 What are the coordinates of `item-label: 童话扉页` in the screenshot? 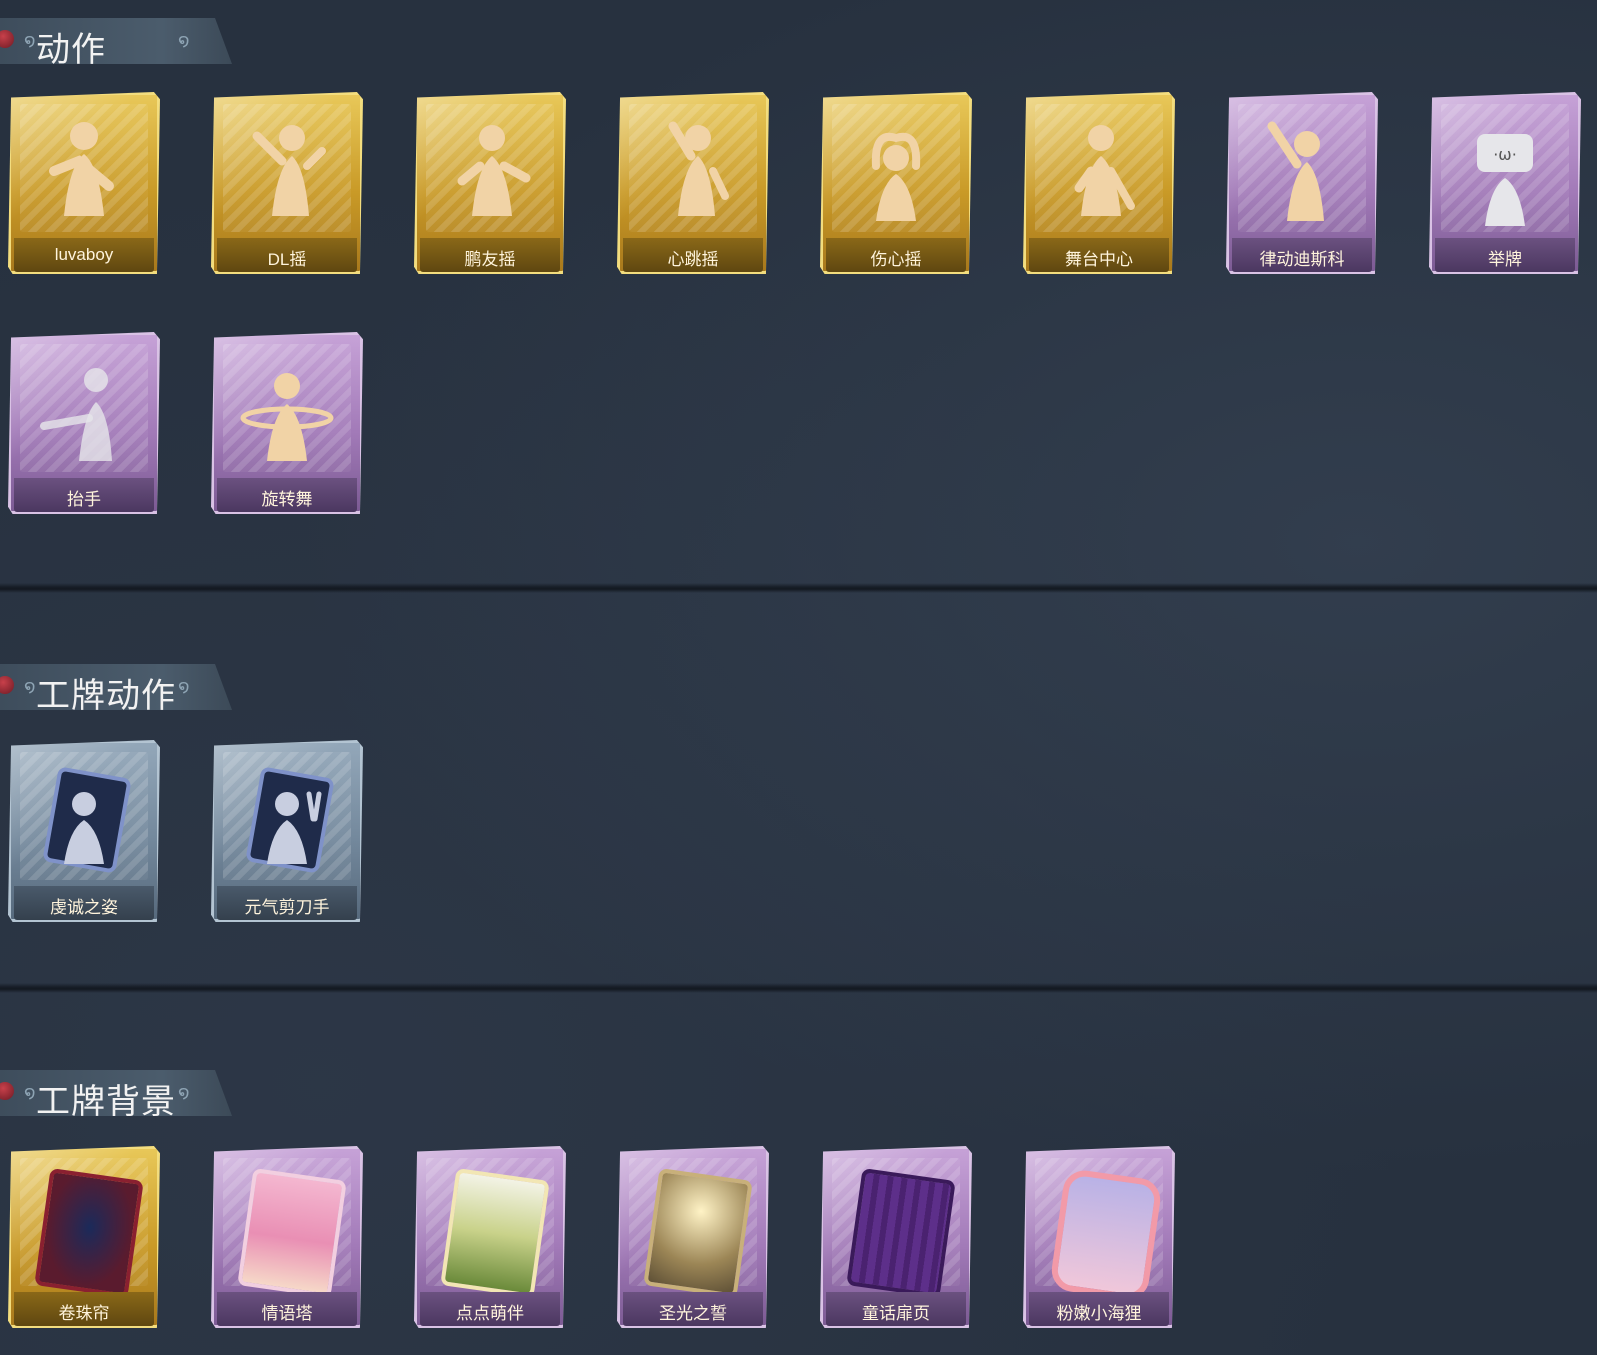 It's located at (896, 1313).